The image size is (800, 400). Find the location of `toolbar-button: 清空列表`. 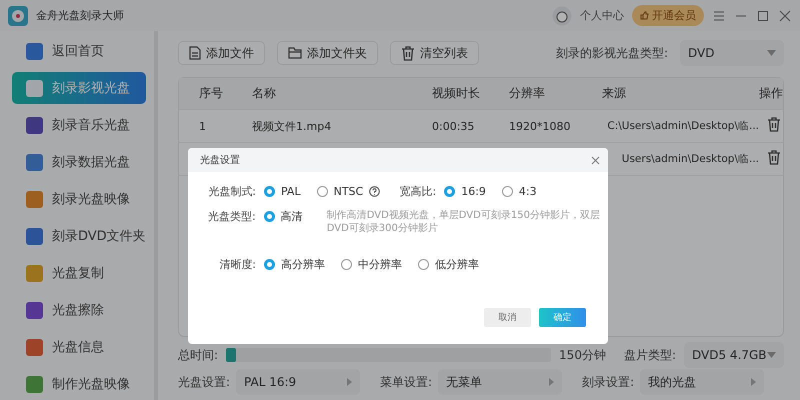

toolbar-button: 清空列表 is located at coordinates (434, 53).